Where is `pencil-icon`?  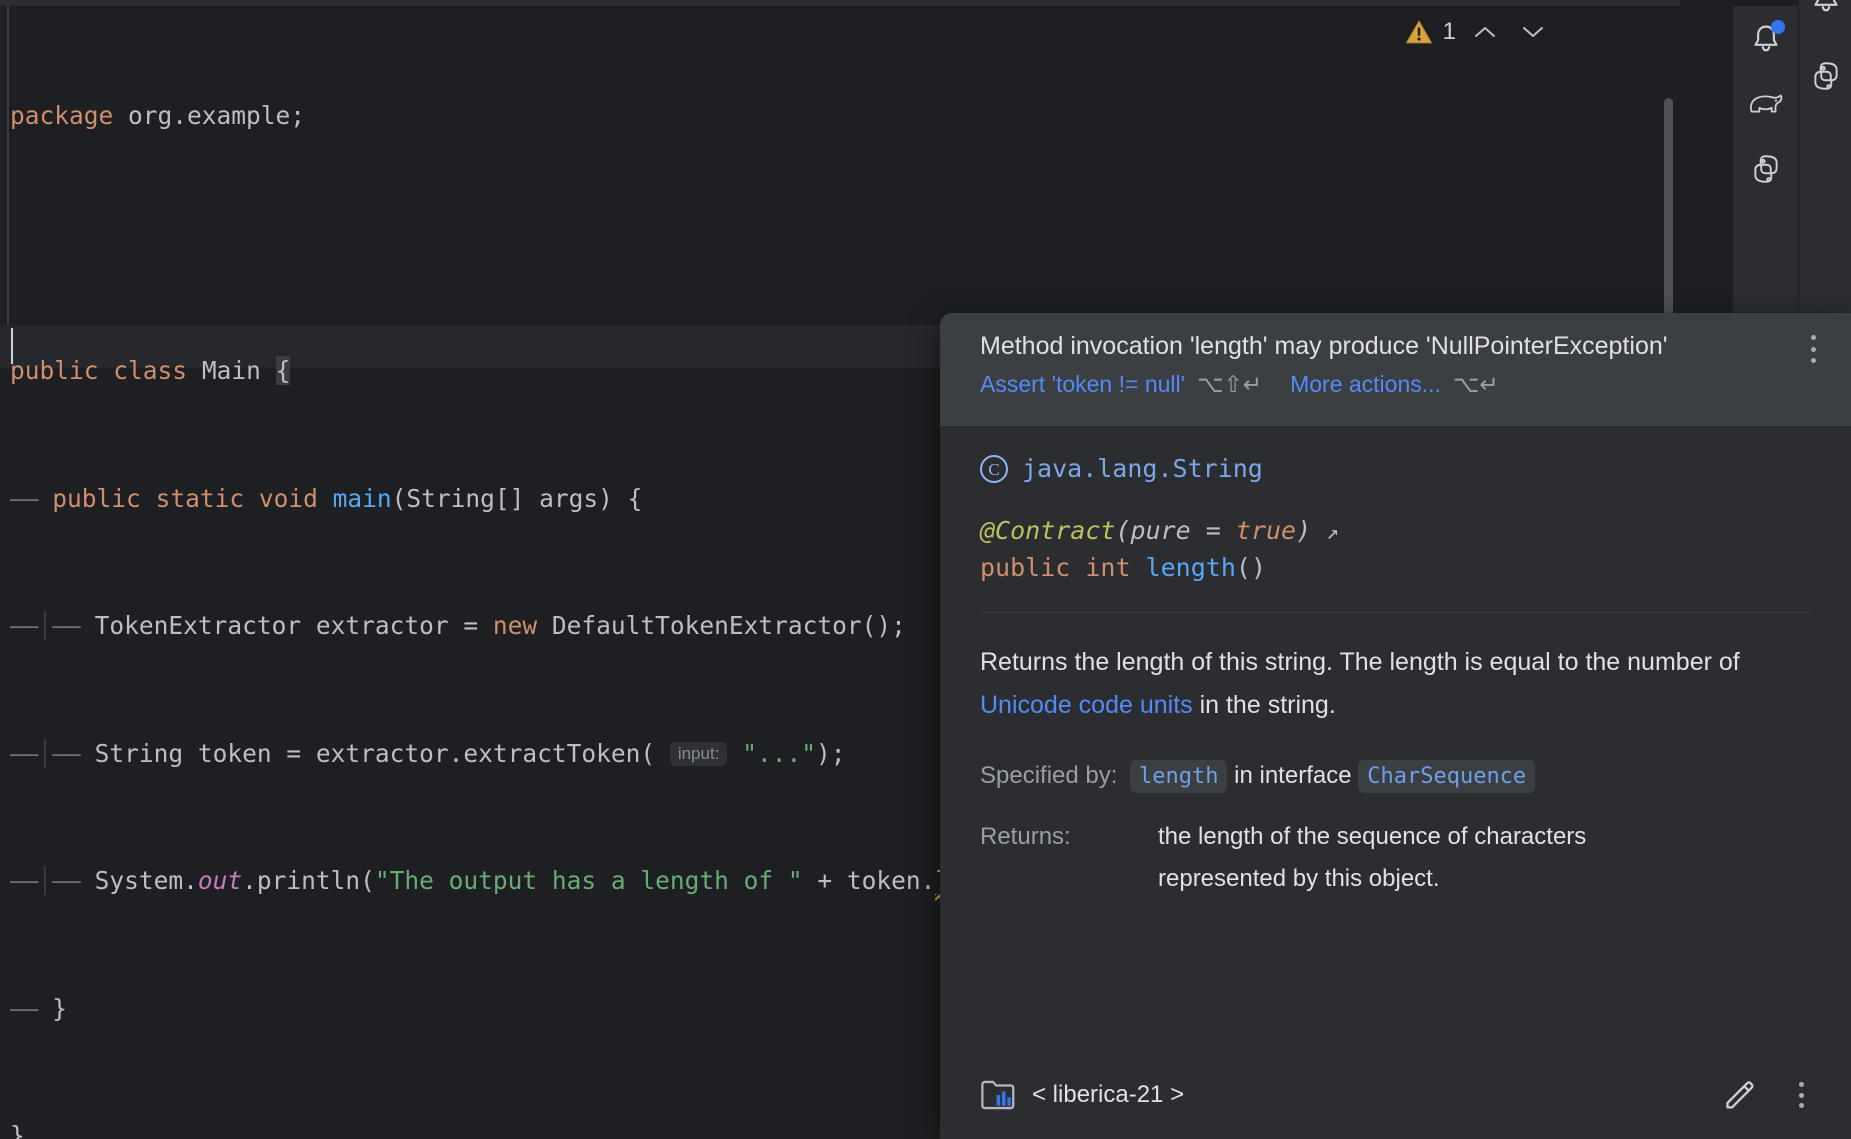 pencil-icon is located at coordinates (1740, 1095).